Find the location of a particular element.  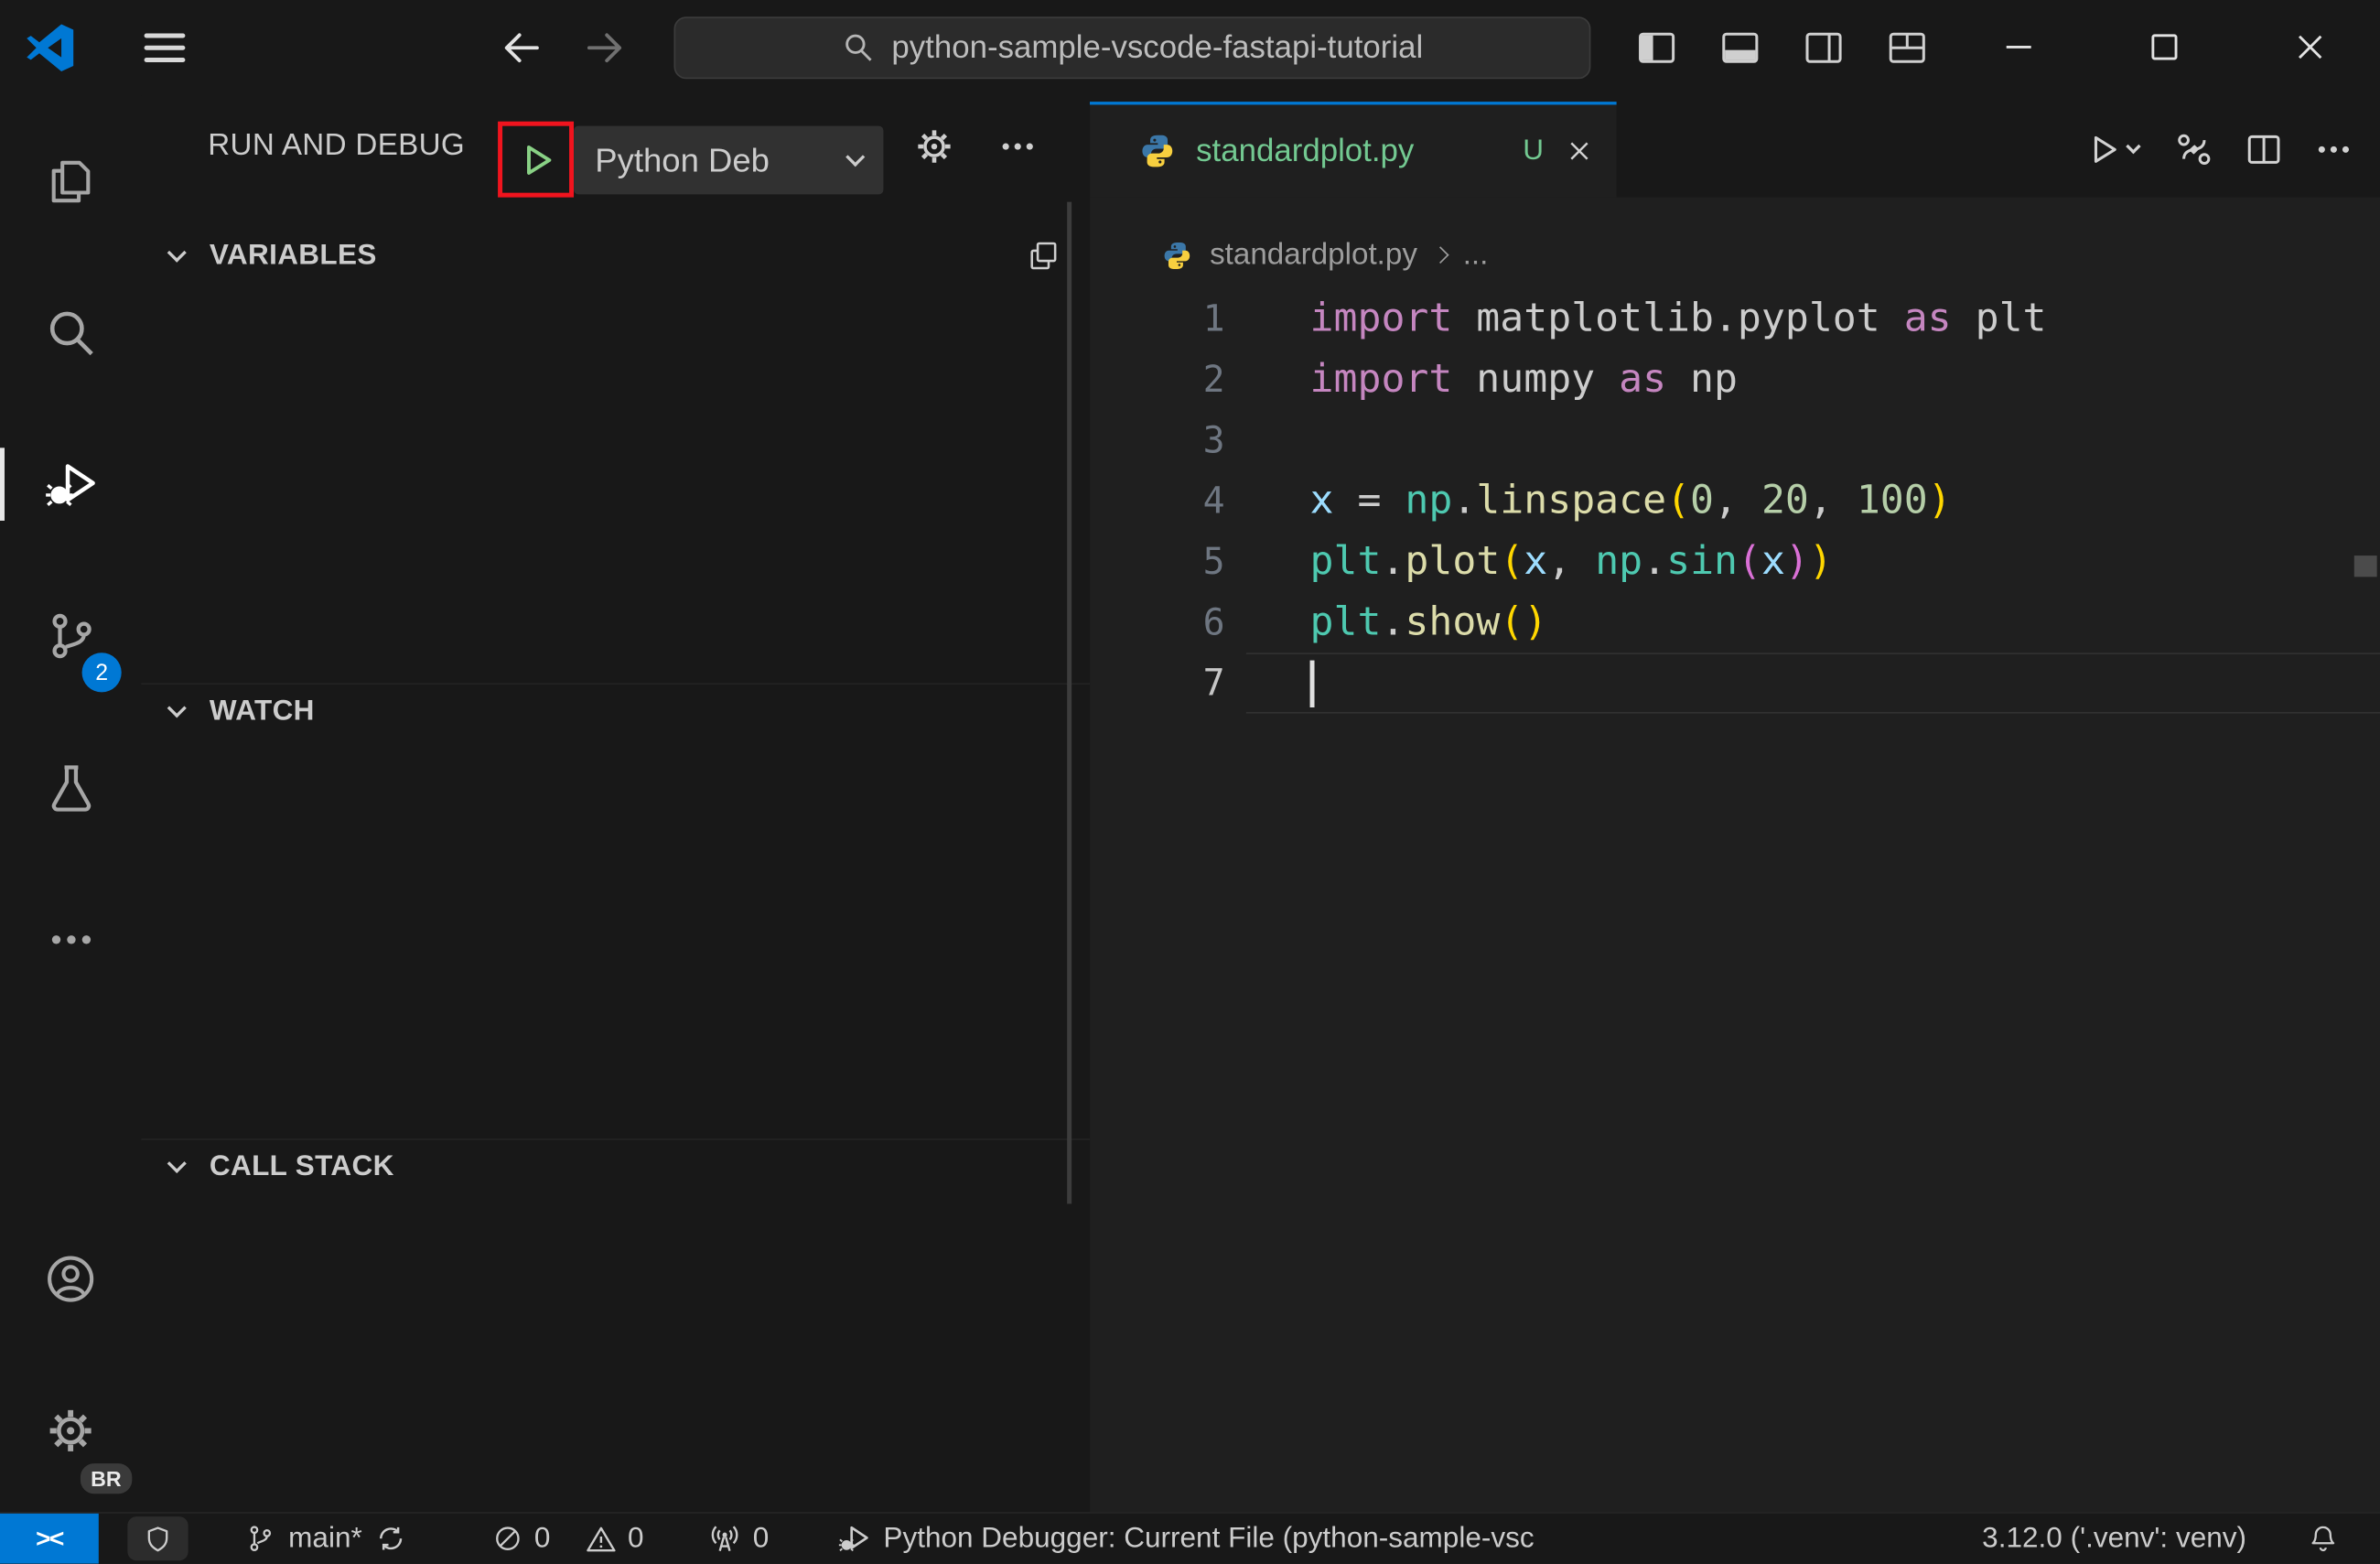

call-stack-section-header: CALL STACK is located at coordinates (616, 1166).